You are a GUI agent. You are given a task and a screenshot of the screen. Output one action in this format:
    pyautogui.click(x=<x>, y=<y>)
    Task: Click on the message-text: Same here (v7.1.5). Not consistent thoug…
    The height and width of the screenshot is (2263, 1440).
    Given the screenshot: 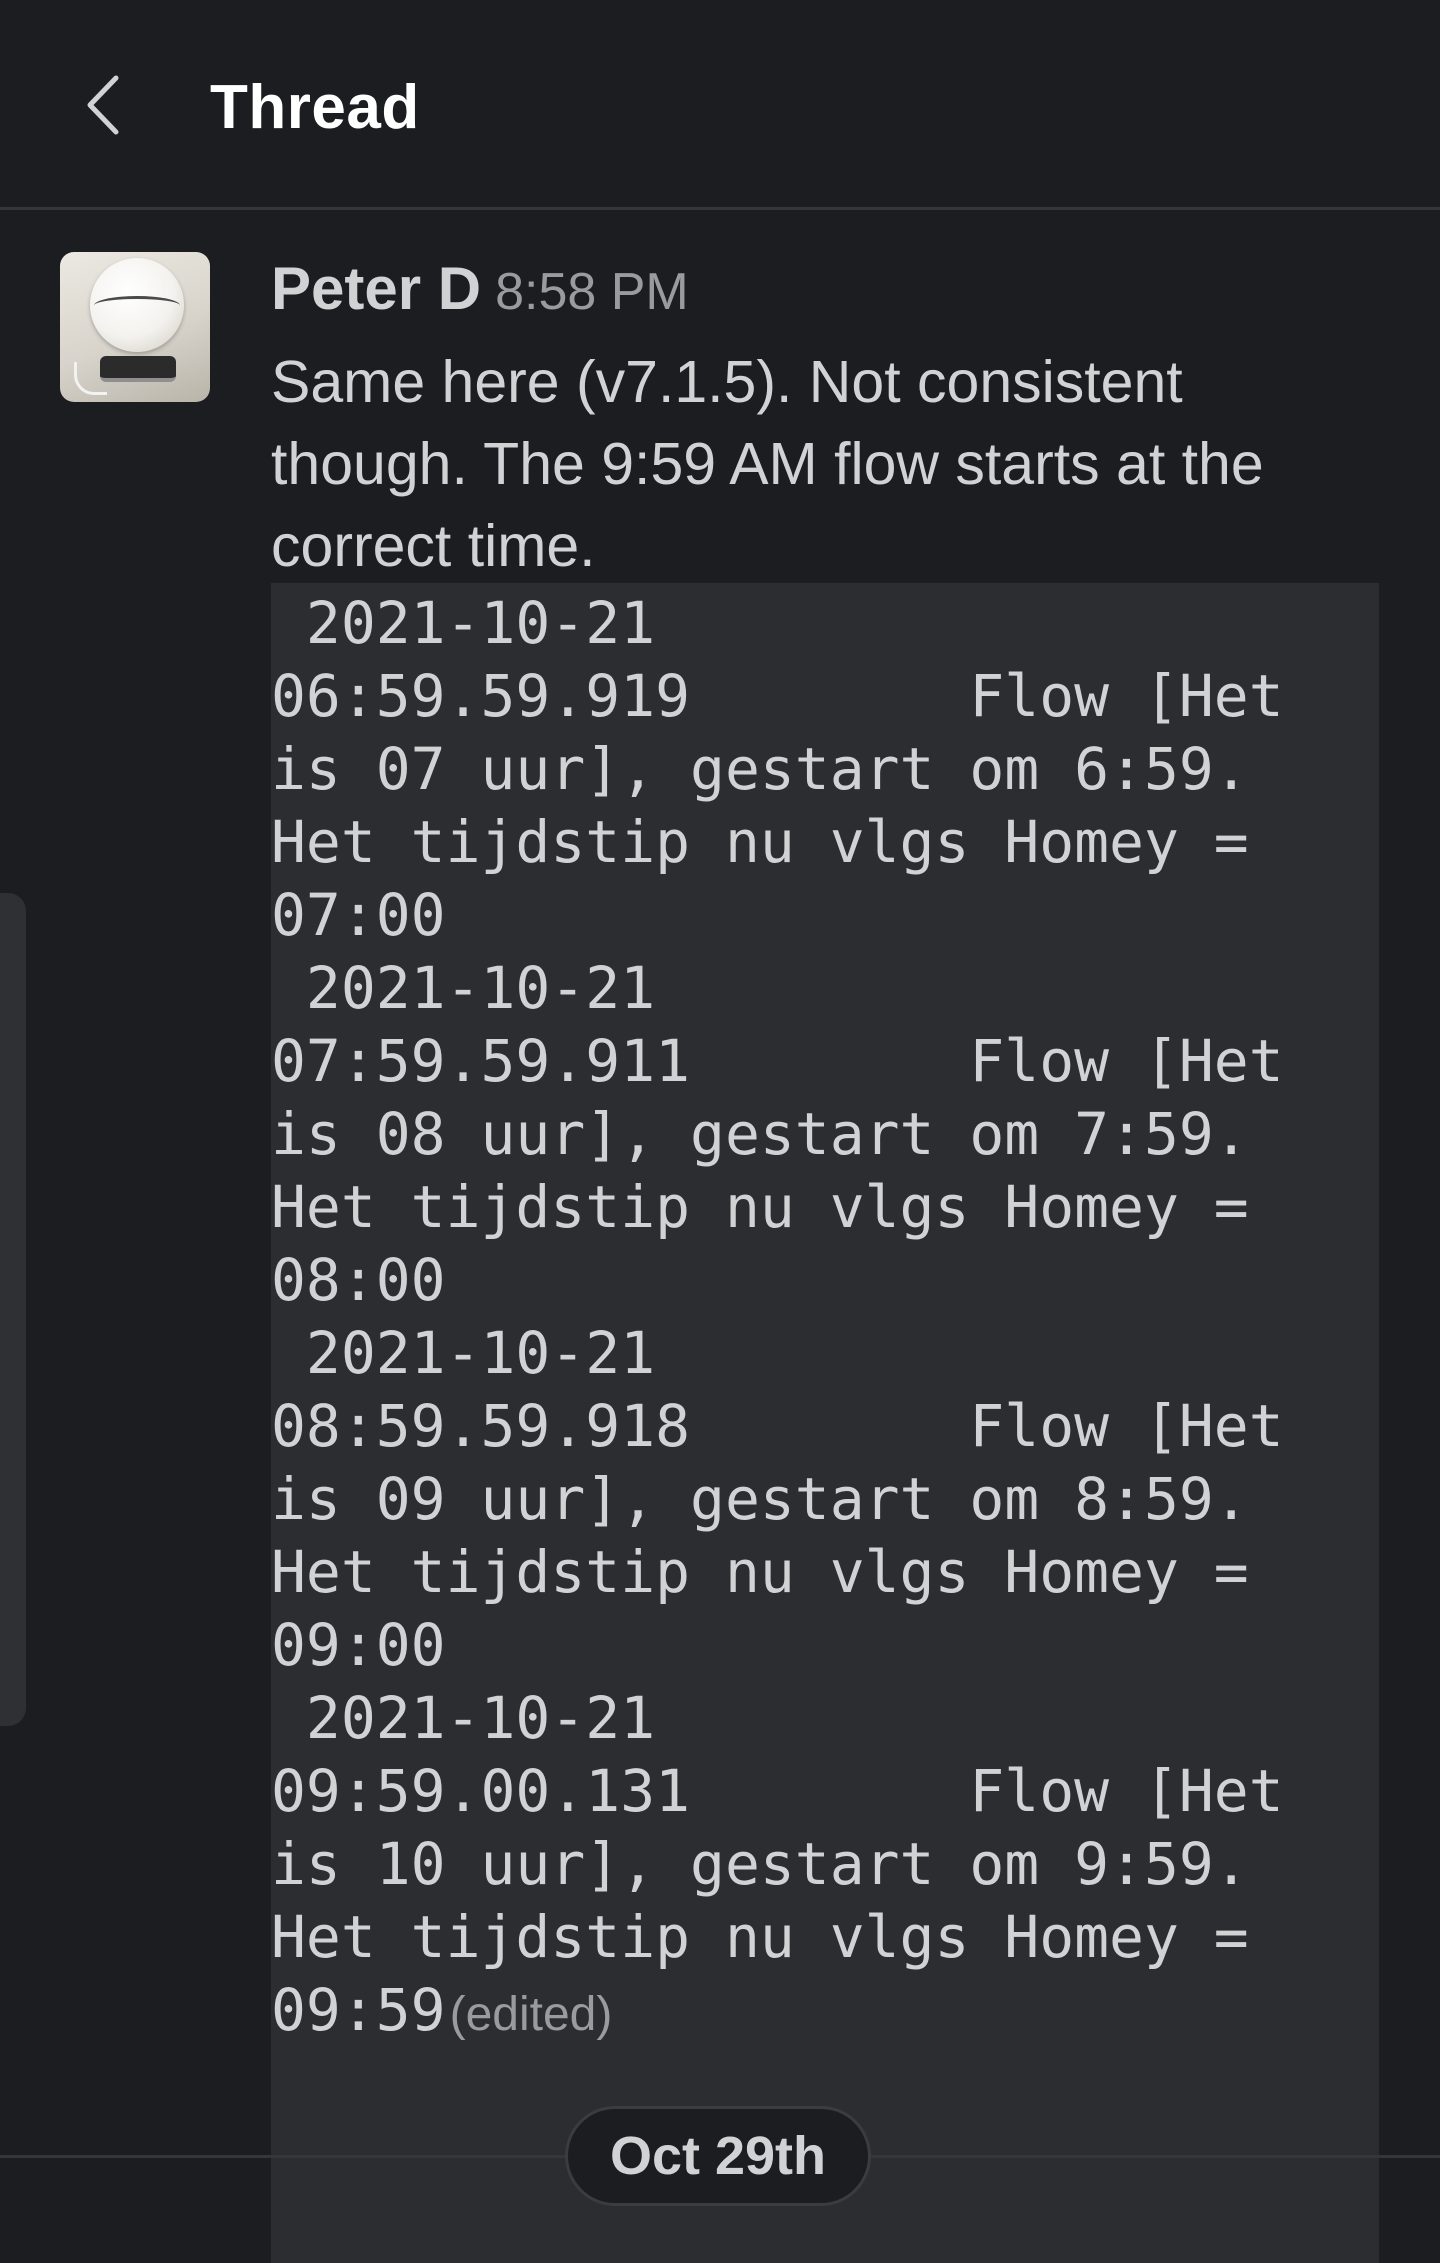 What is the action you would take?
    pyautogui.click(x=767, y=464)
    